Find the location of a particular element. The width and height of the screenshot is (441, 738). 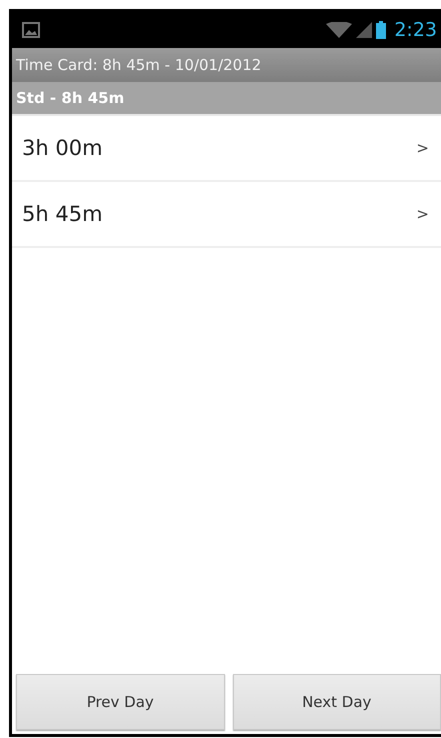

time-entry-row: 3h 00m > is located at coordinates (226, 149).